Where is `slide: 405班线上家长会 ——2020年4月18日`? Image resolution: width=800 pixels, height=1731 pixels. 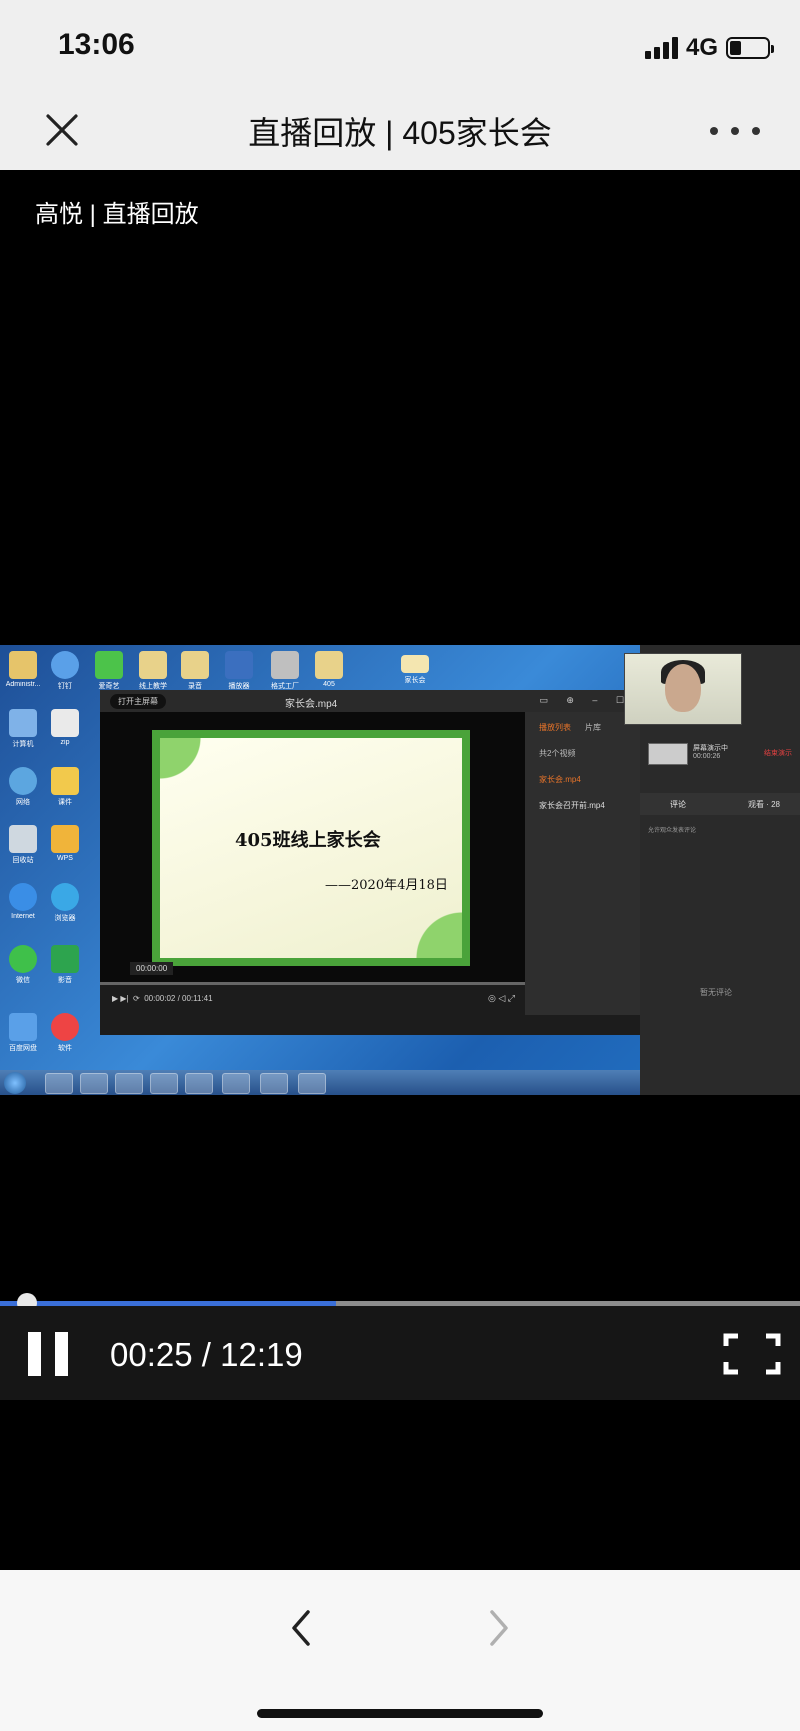
slide: 405班线上家长会 ——2020年4月18日 is located at coordinates (311, 848).